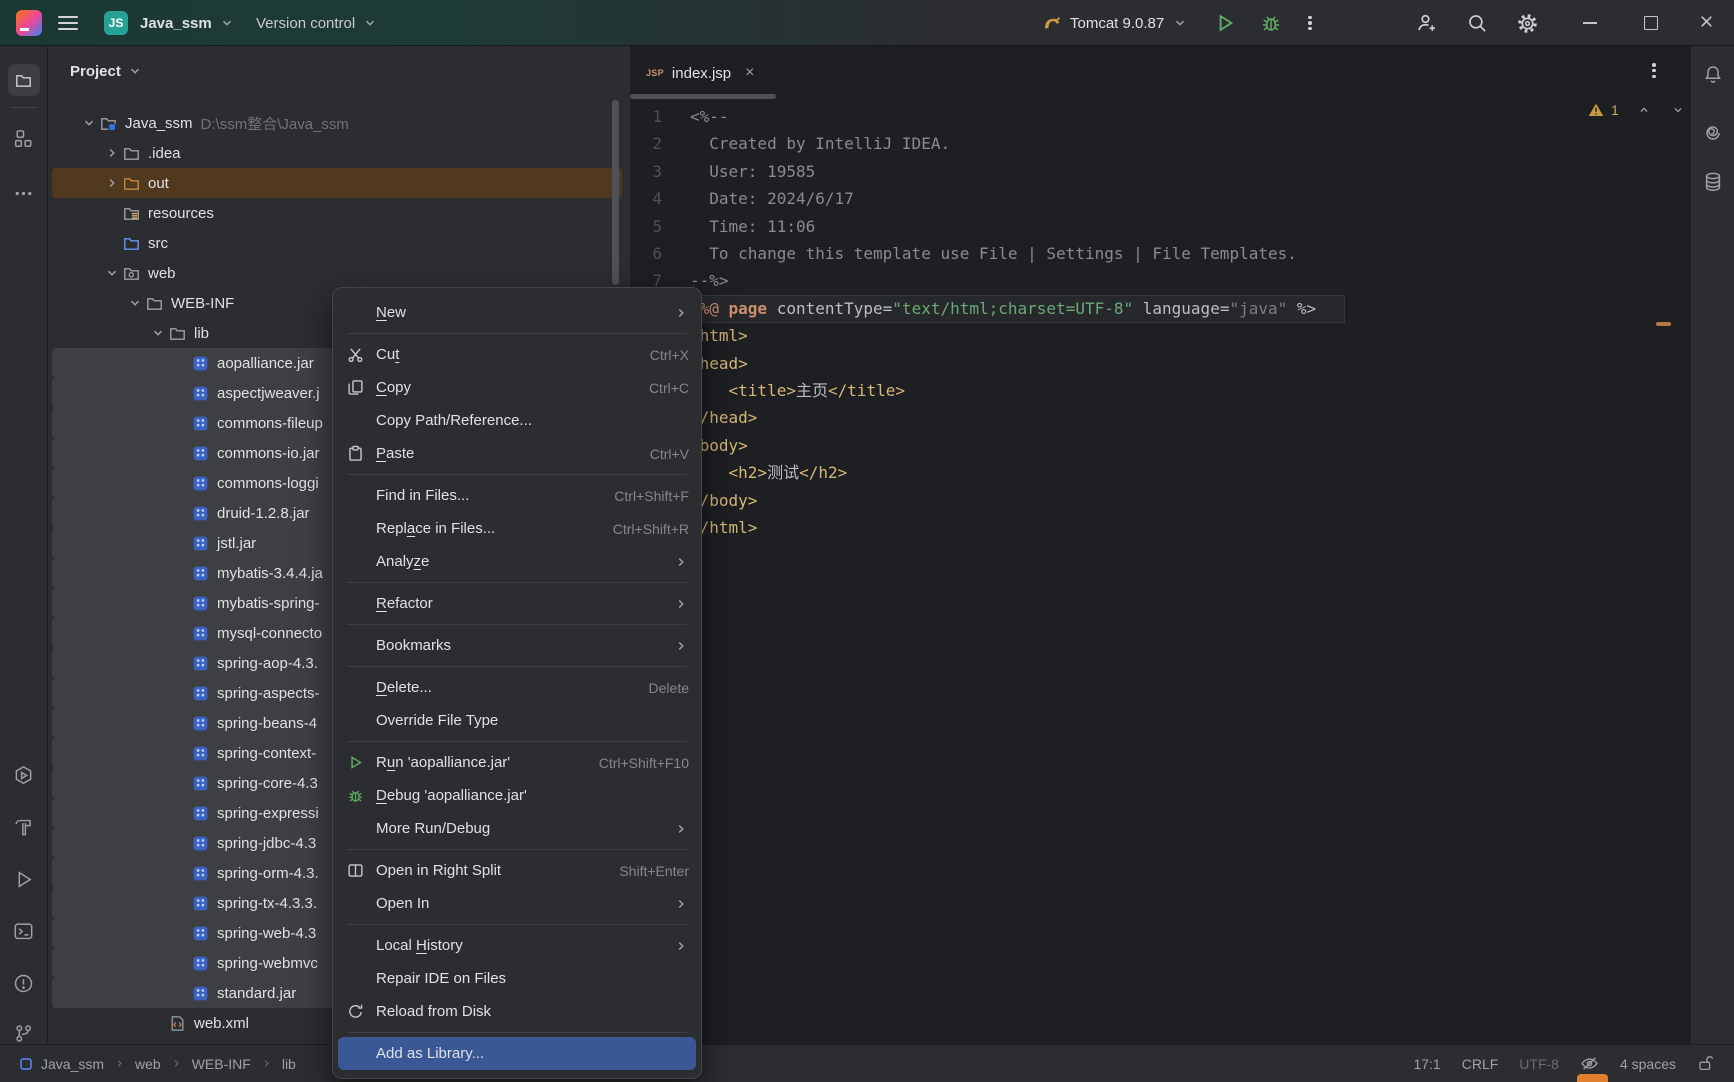 This screenshot has width=1734, height=1082. What do you see at coordinates (517, 645) in the screenshot?
I see `menu-item-bookmarks: Bookmarks` at bounding box center [517, 645].